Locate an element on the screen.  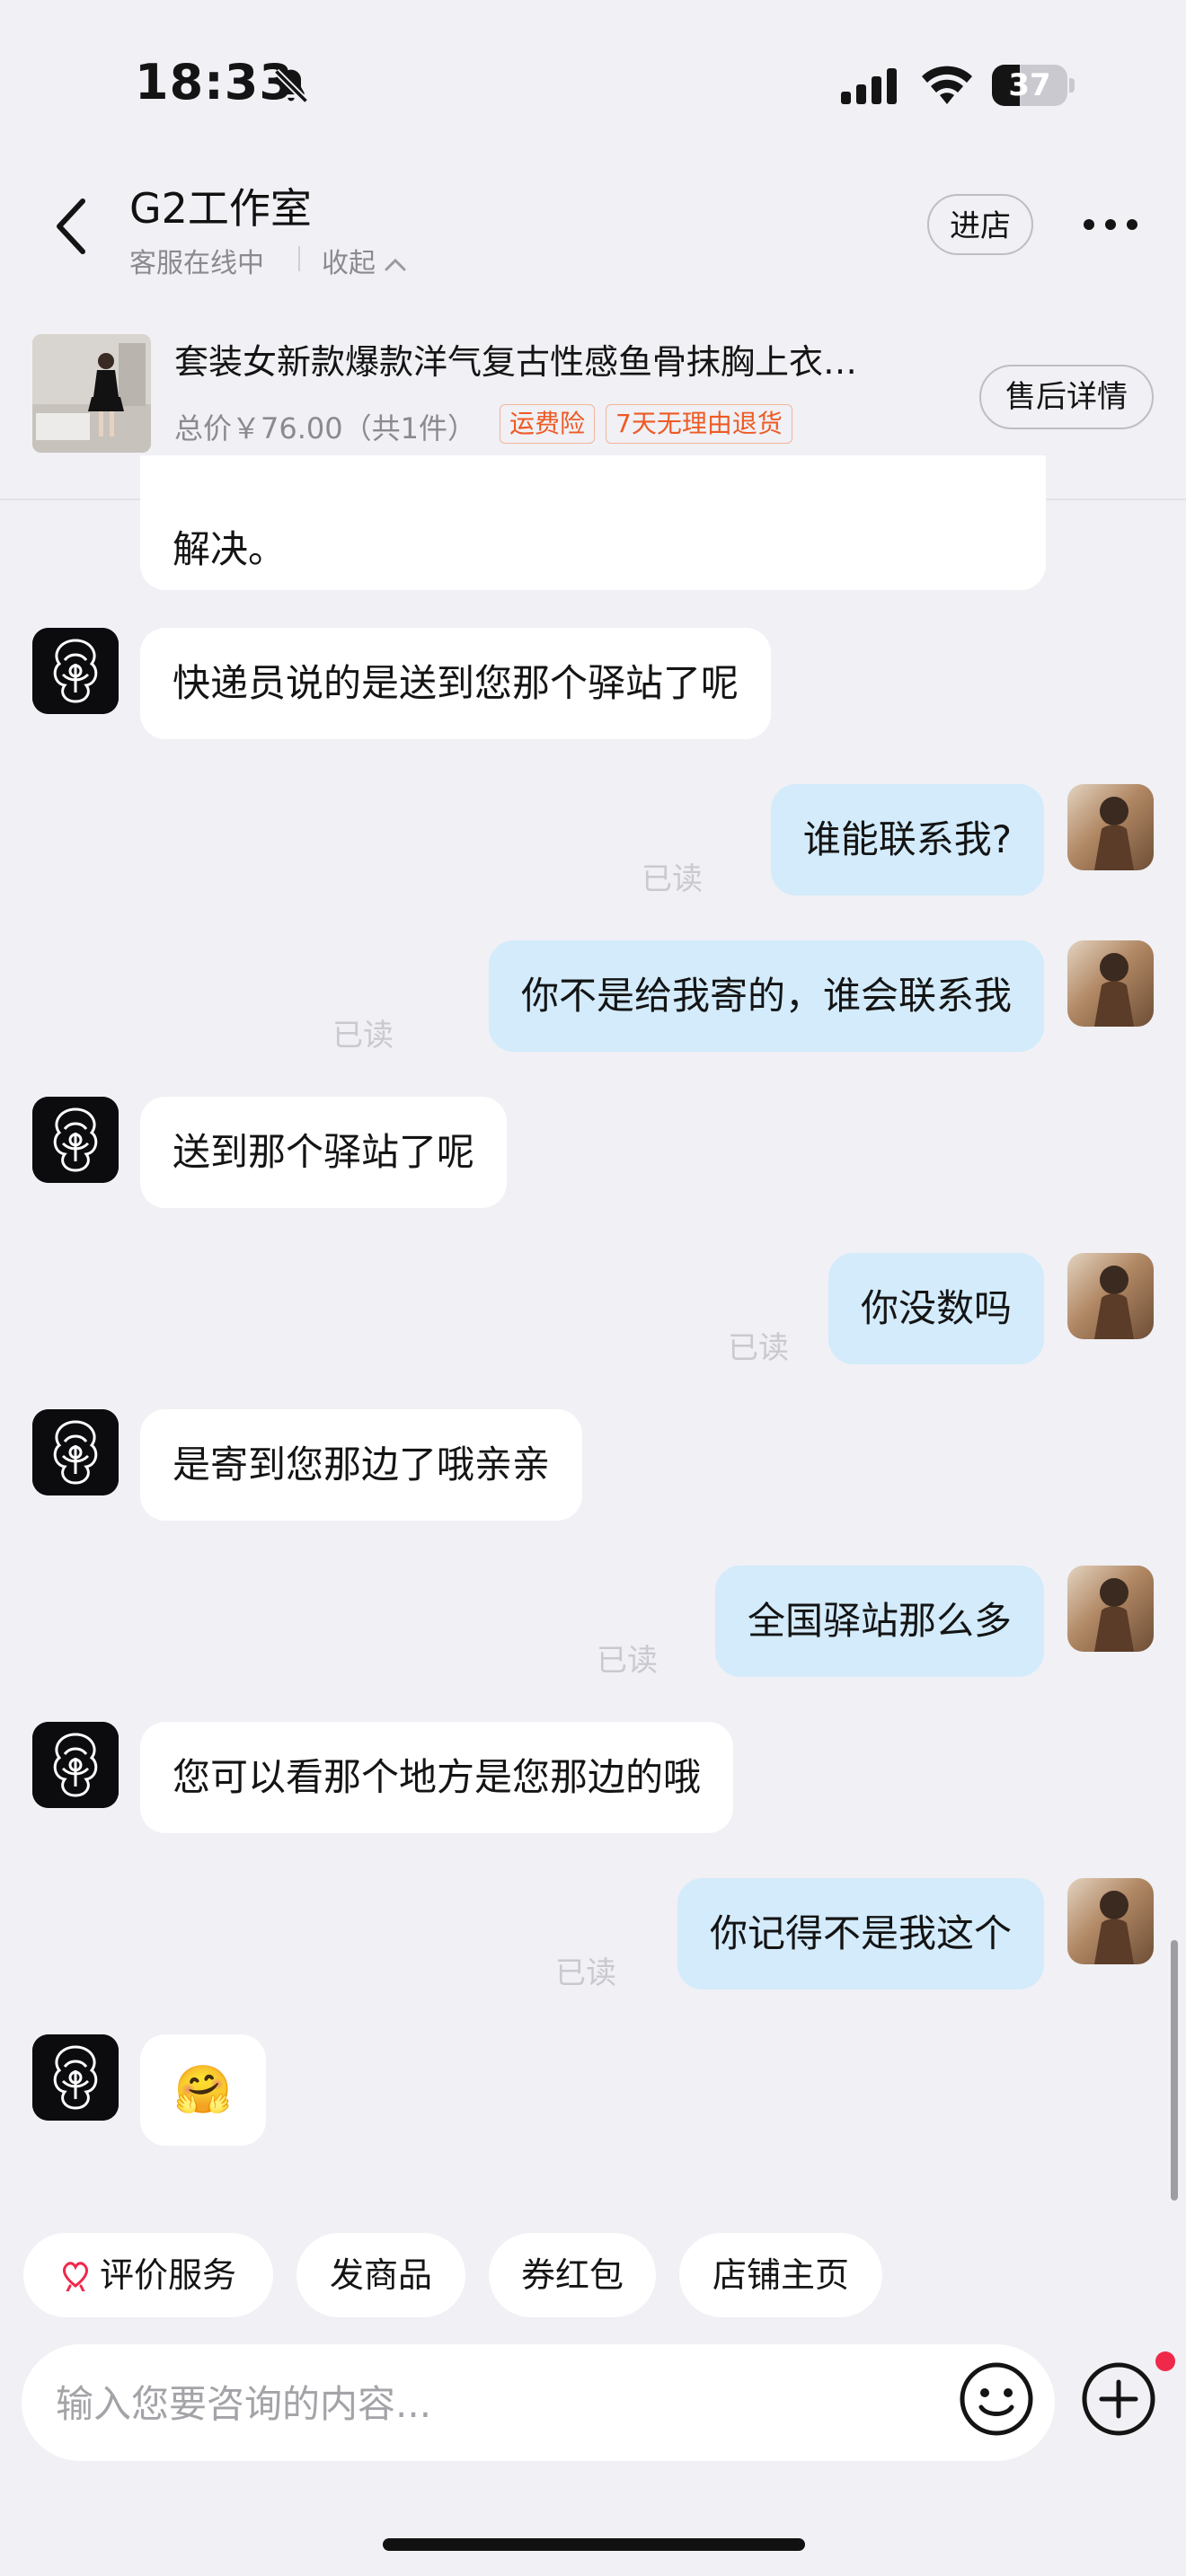
message-bubble: 🤗 is located at coordinates (203, 2090).